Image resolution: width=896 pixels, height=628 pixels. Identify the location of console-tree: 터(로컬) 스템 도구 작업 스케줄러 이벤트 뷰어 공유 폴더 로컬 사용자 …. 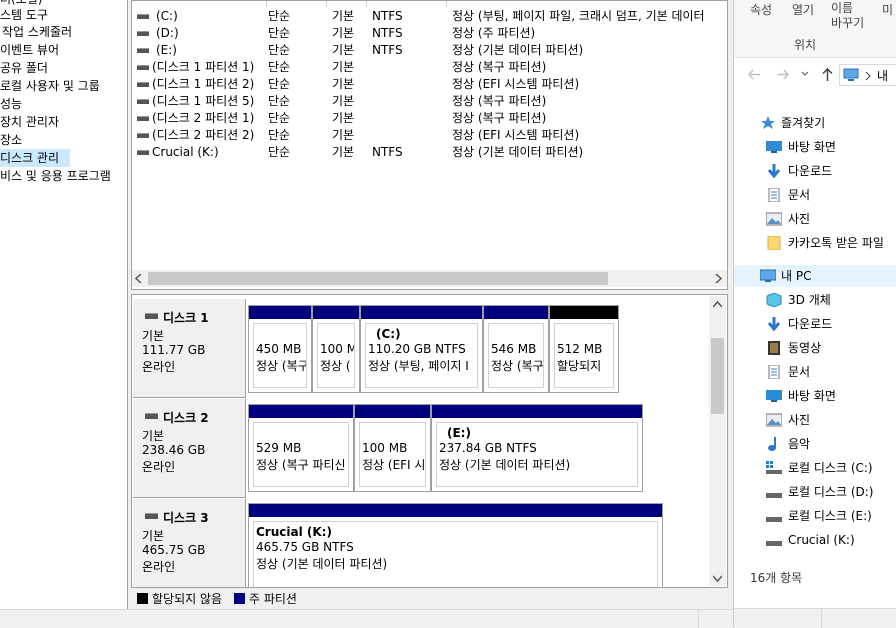
(64, 304).